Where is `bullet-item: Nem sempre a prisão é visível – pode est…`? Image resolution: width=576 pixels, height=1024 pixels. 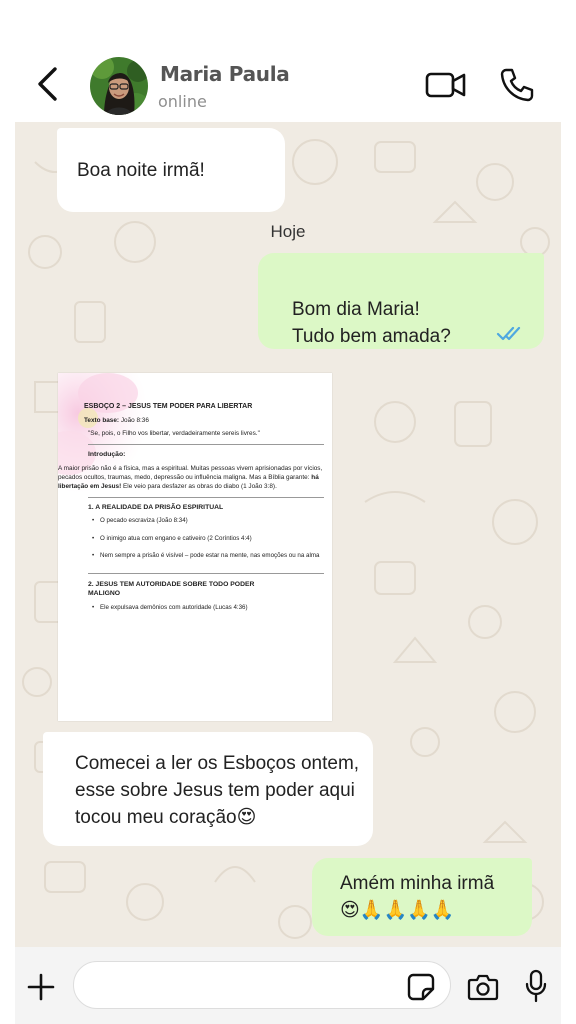 bullet-item: Nem sempre a prisão é visível – pode est… is located at coordinates (206, 556).